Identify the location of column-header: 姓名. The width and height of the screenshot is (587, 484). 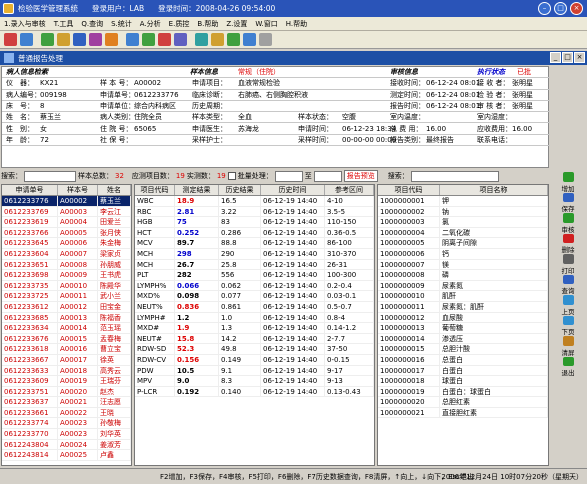
(114, 190).